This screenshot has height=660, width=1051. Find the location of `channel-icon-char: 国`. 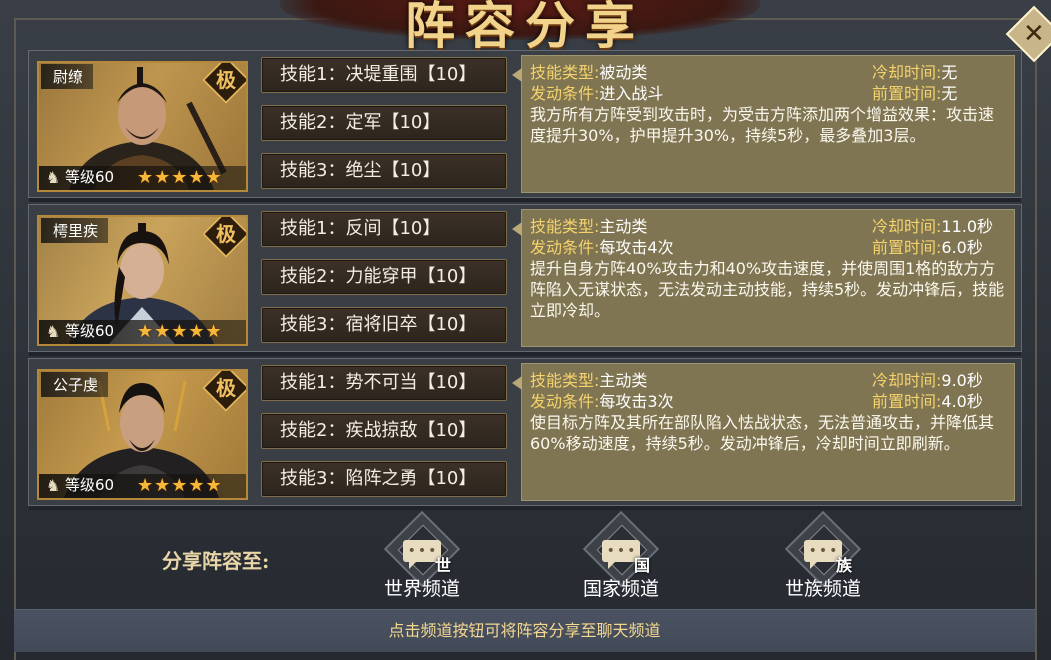

channel-icon-char: 国 is located at coordinates (642, 565).